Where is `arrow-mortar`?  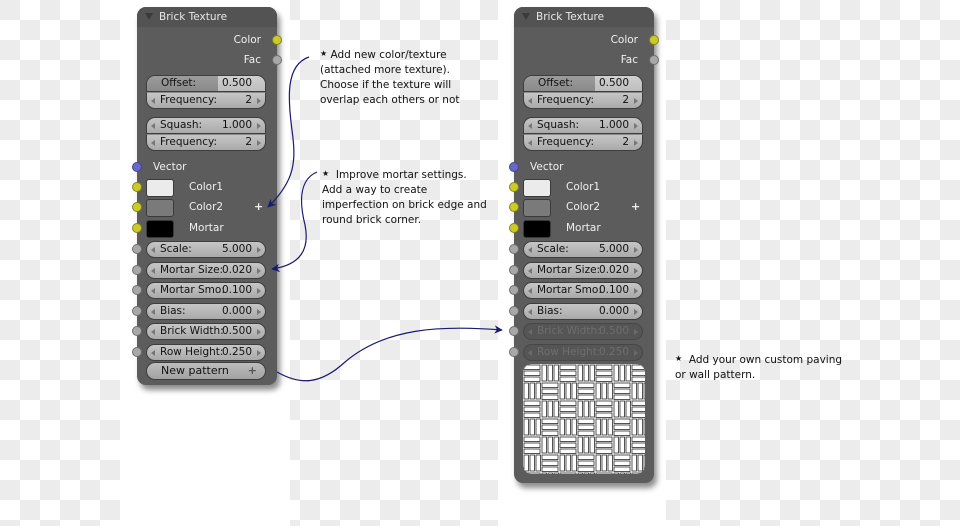
arrow-mortar is located at coordinates (294, 222).